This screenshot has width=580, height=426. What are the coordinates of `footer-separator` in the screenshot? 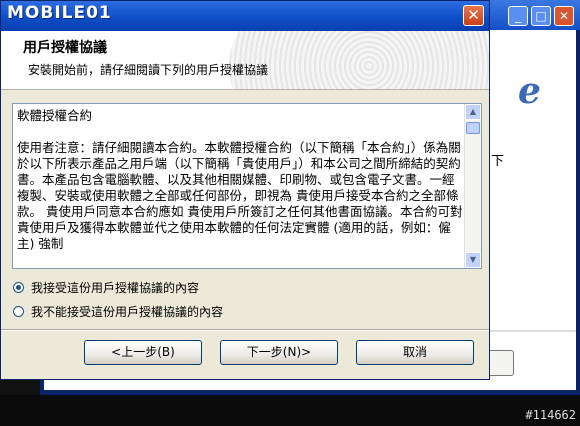 It's located at (245, 330).